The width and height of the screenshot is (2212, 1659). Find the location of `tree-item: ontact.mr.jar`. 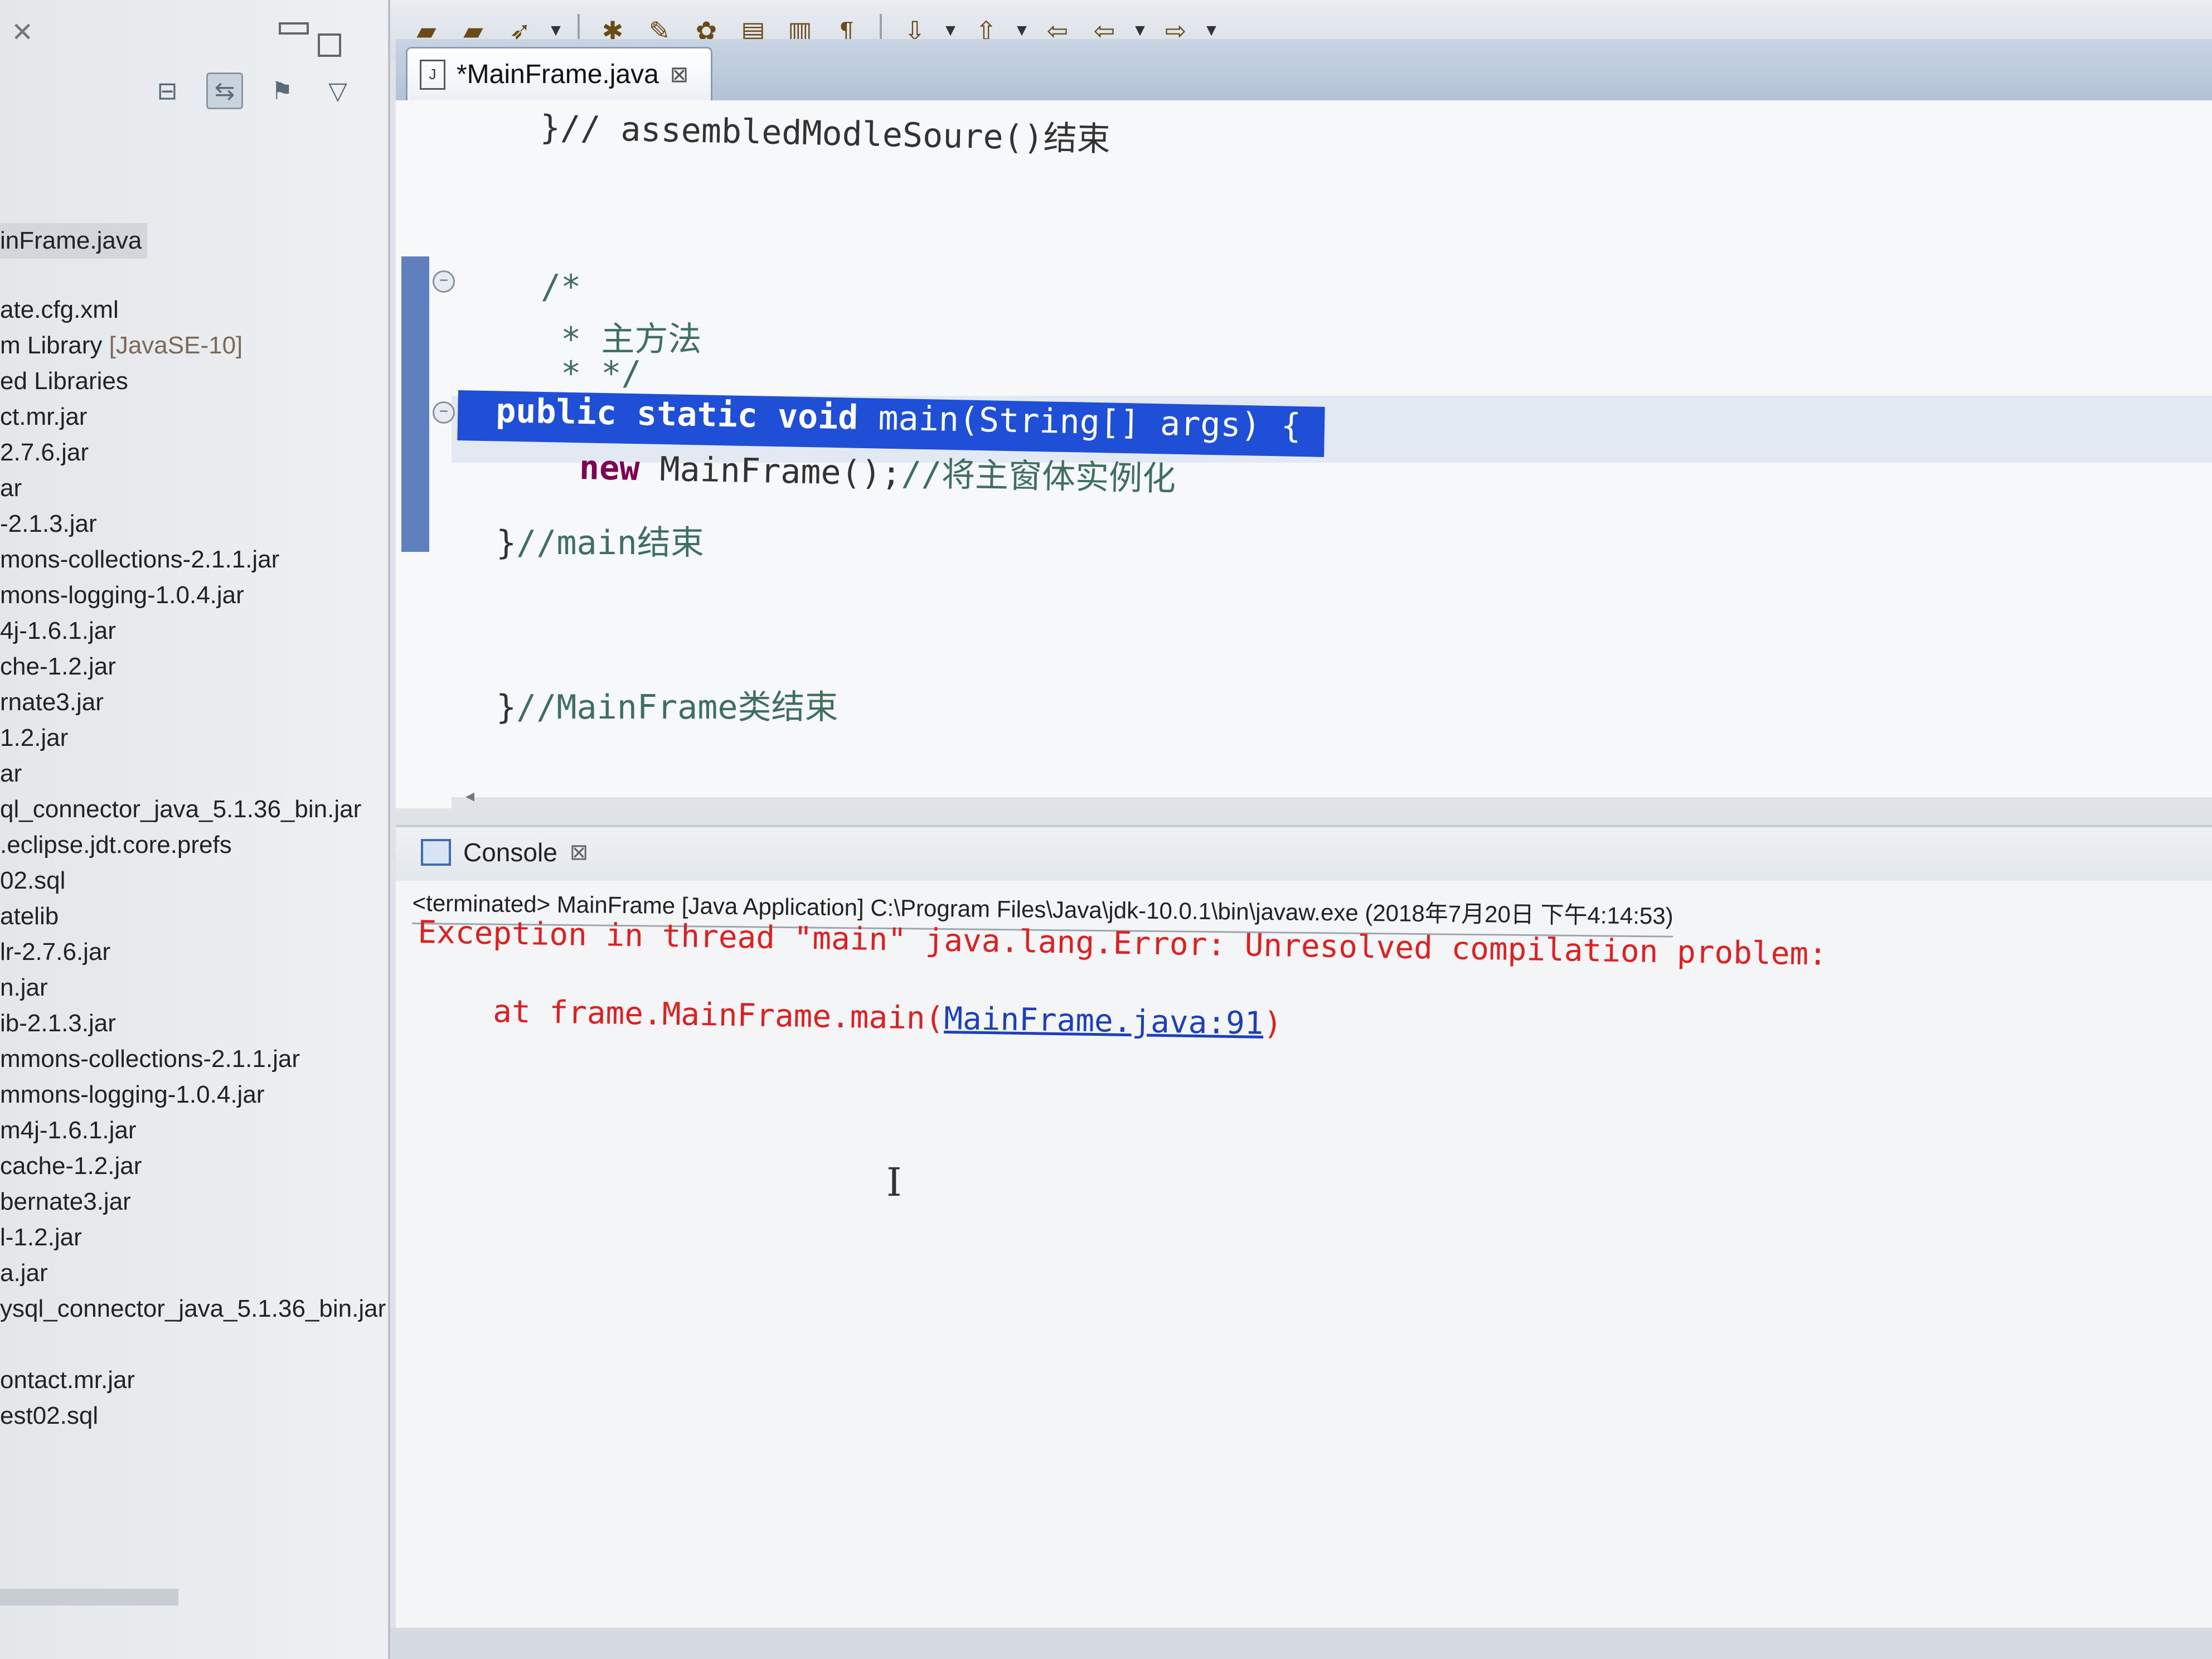

tree-item: ontact.mr.jar is located at coordinates (195, 1380).